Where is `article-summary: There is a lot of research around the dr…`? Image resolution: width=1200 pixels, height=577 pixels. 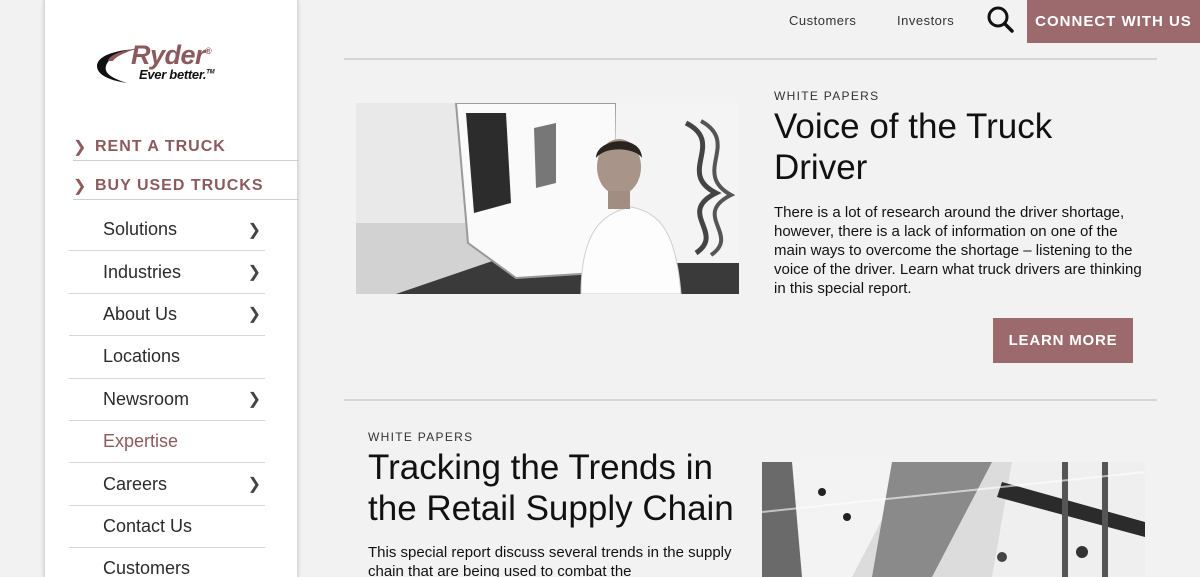
article-summary: There is a lot of research around the dr… is located at coordinates (958, 250).